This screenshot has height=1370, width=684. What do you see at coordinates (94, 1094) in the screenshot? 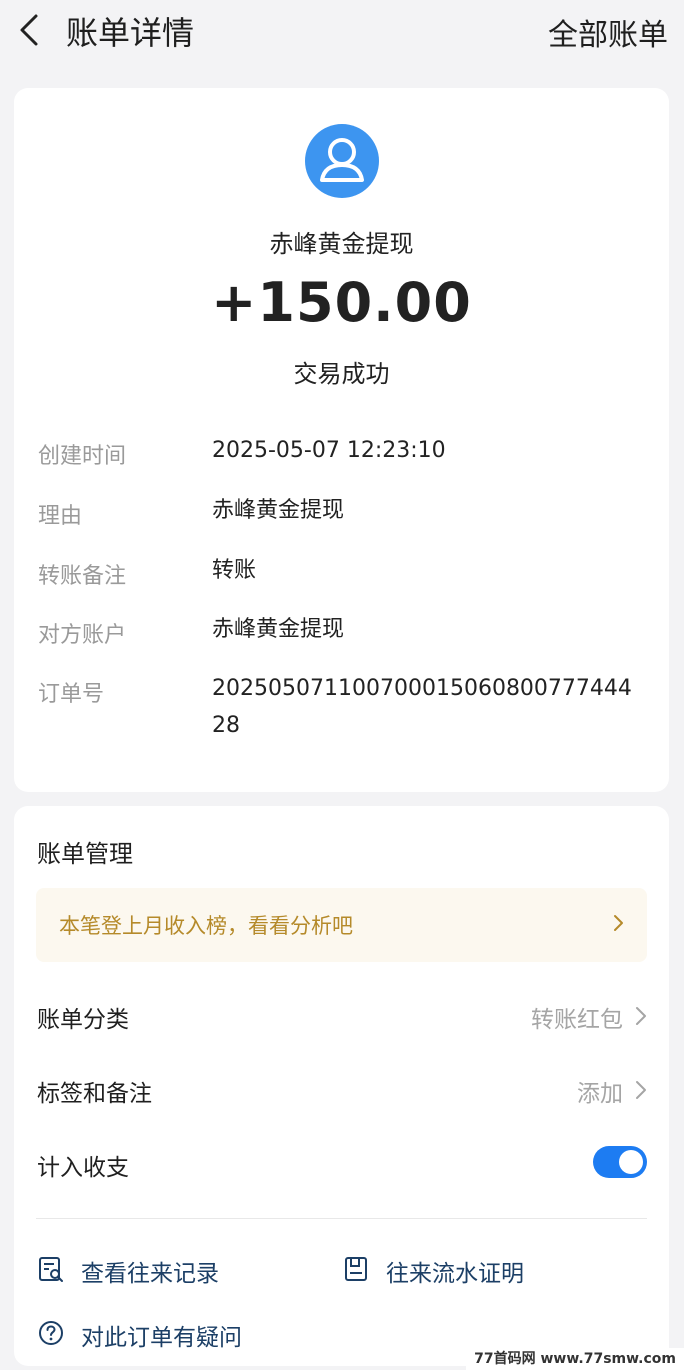
I see `row-label: 标签和备注` at bounding box center [94, 1094].